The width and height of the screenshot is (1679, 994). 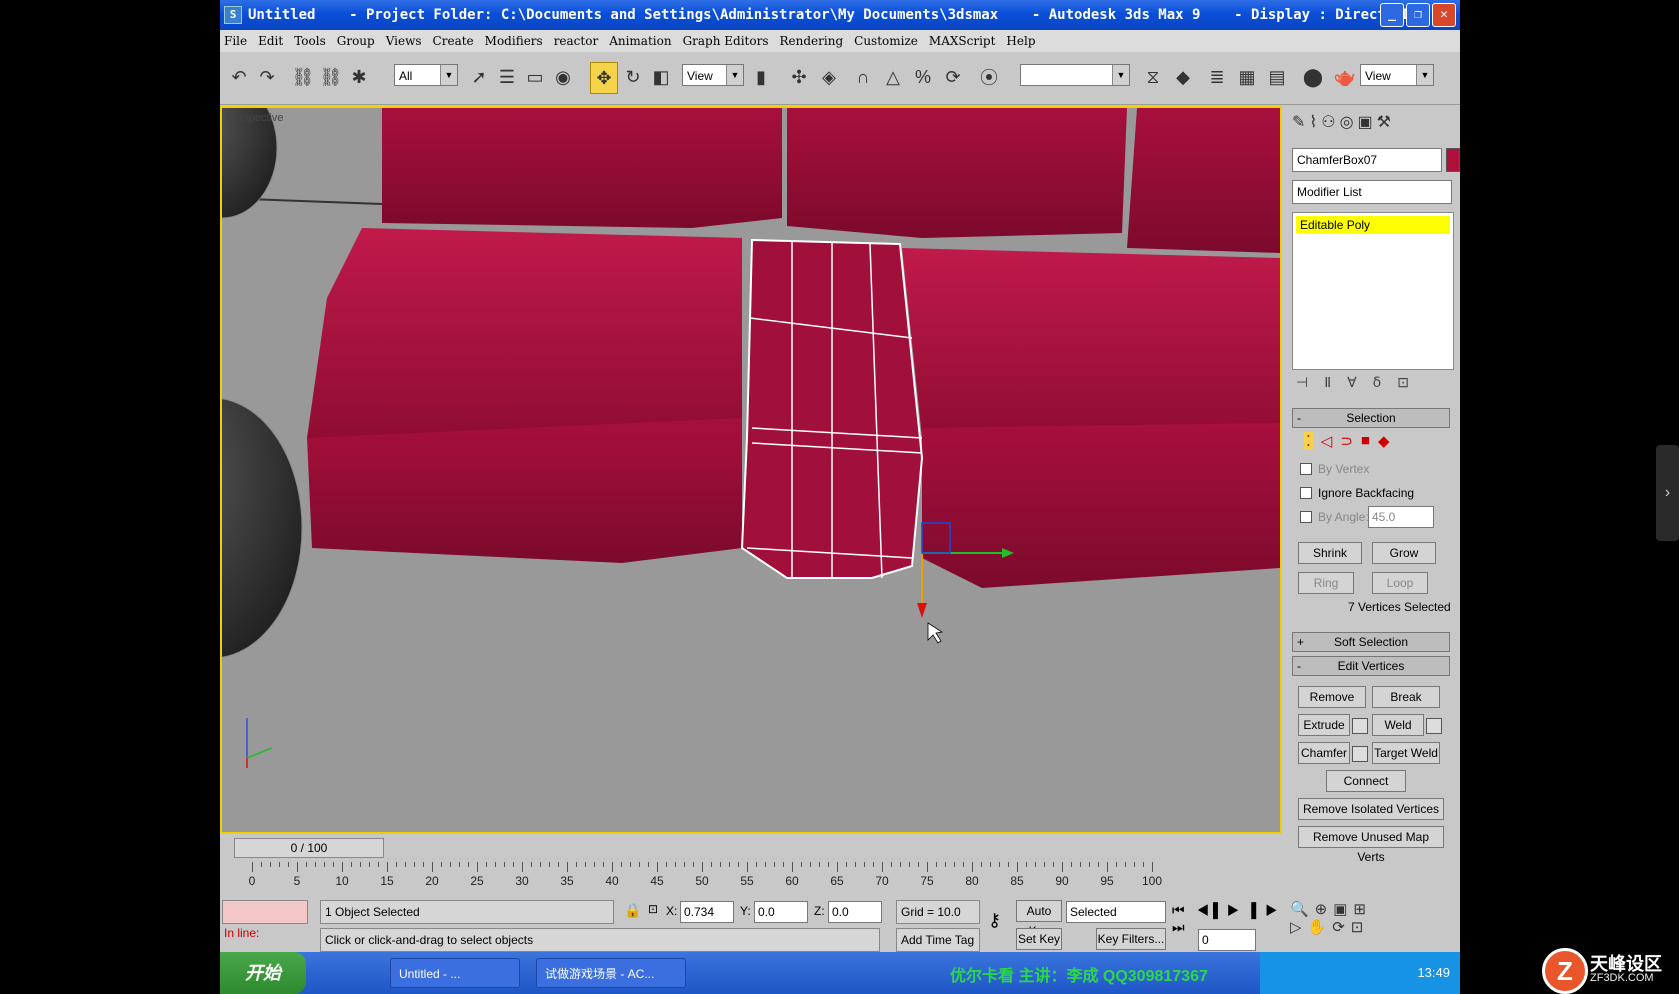 What do you see at coordinates (233, 15) in the screenshot?
I see `3ds-max-icon: S` at bounding box center [233, 15].